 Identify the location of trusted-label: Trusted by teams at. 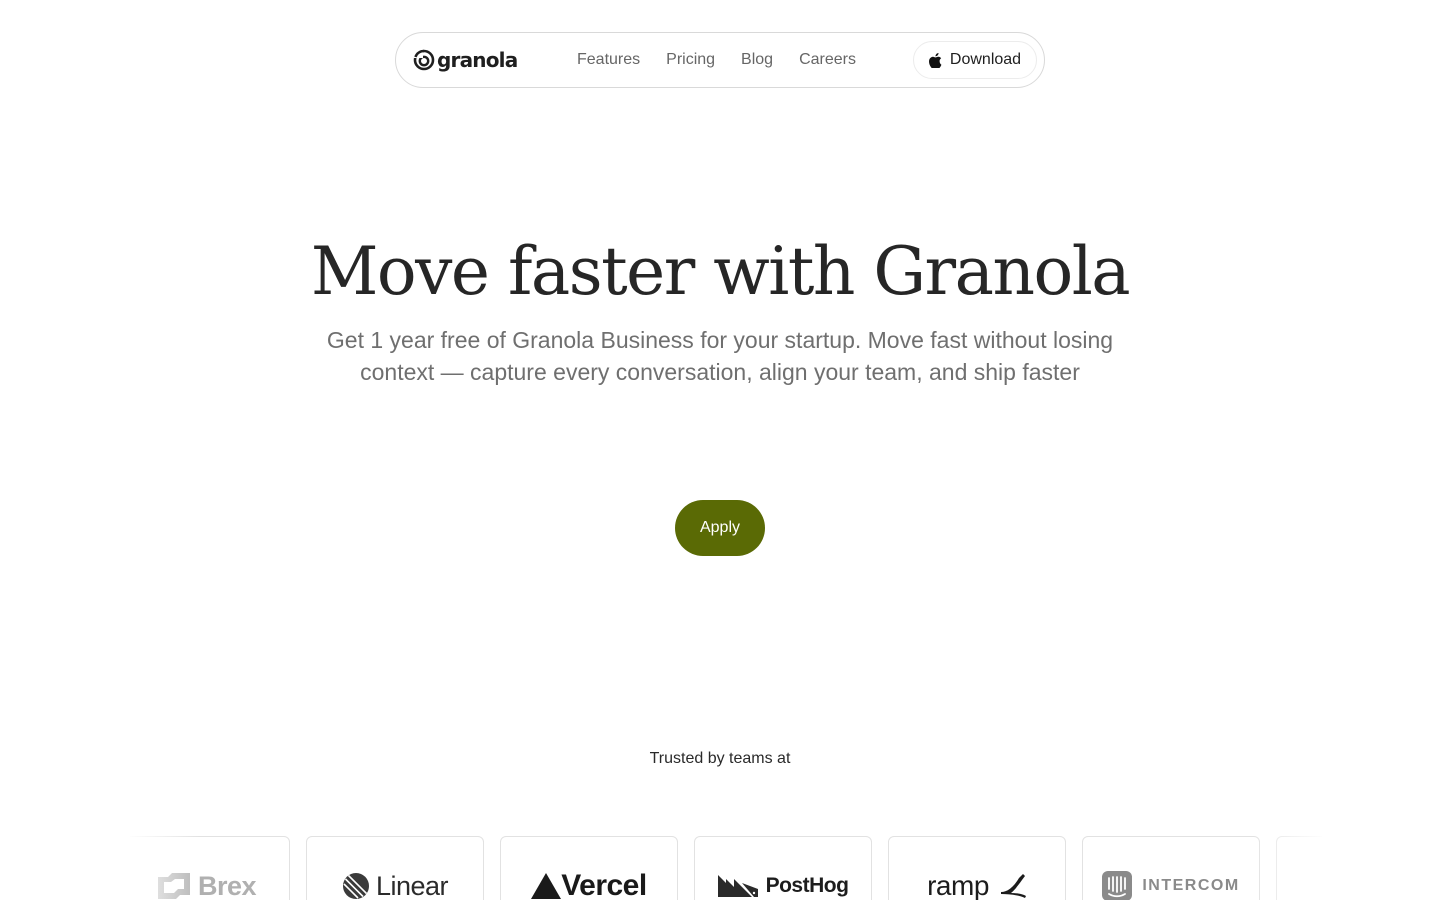
(720, 758).